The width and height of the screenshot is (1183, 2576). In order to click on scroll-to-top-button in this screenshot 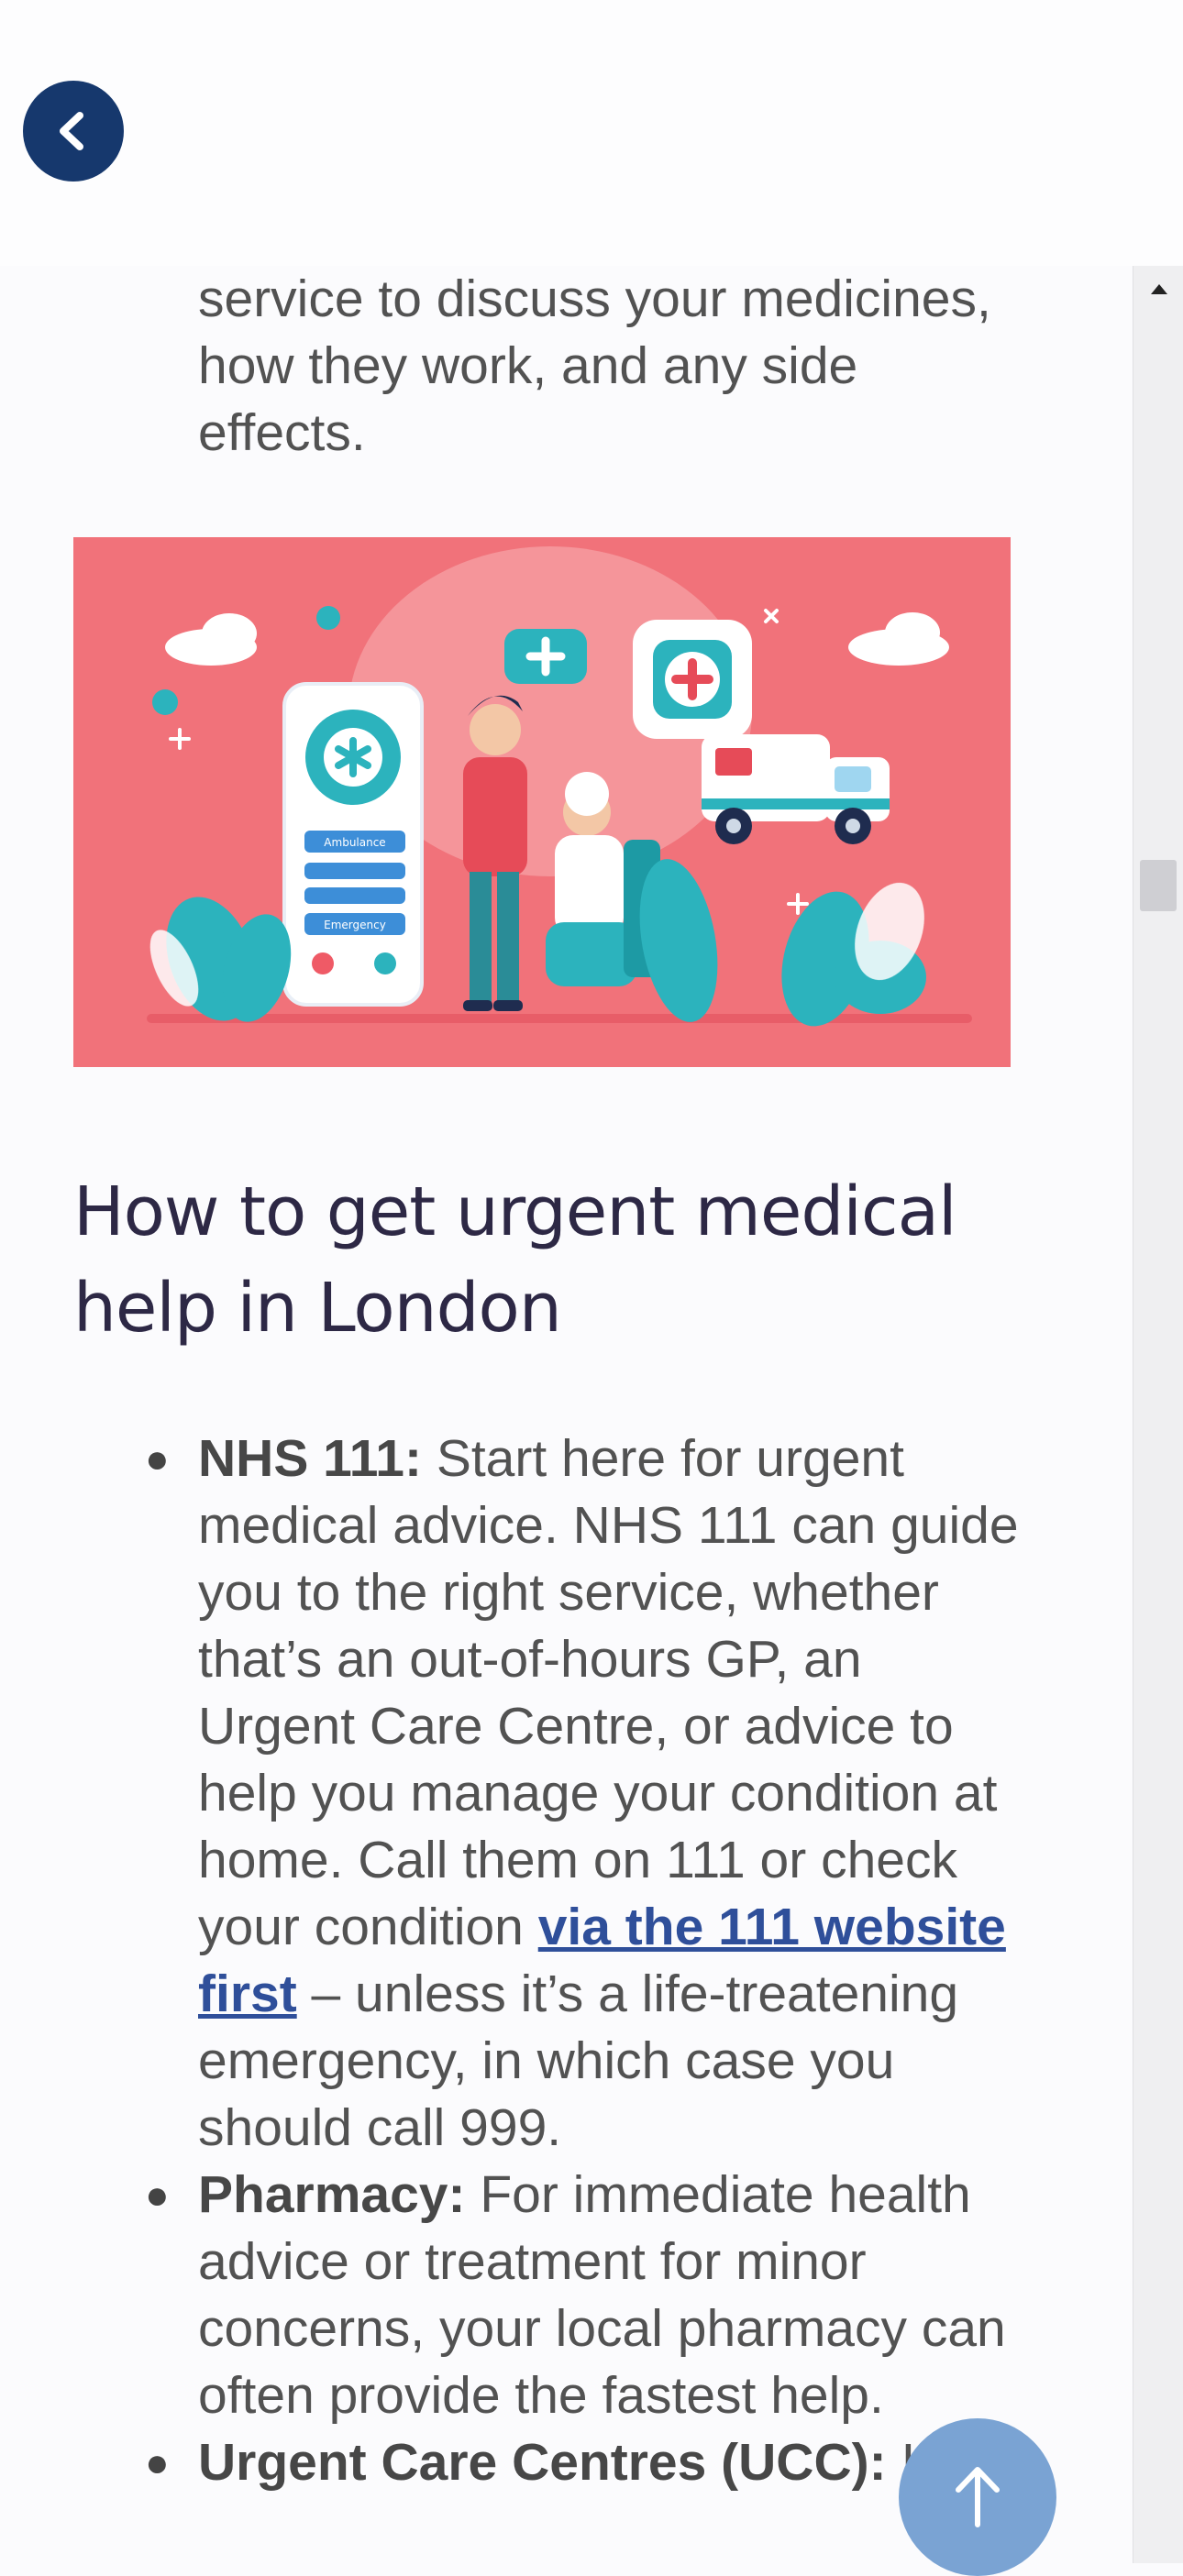, I will do `click(977, 2497)`.